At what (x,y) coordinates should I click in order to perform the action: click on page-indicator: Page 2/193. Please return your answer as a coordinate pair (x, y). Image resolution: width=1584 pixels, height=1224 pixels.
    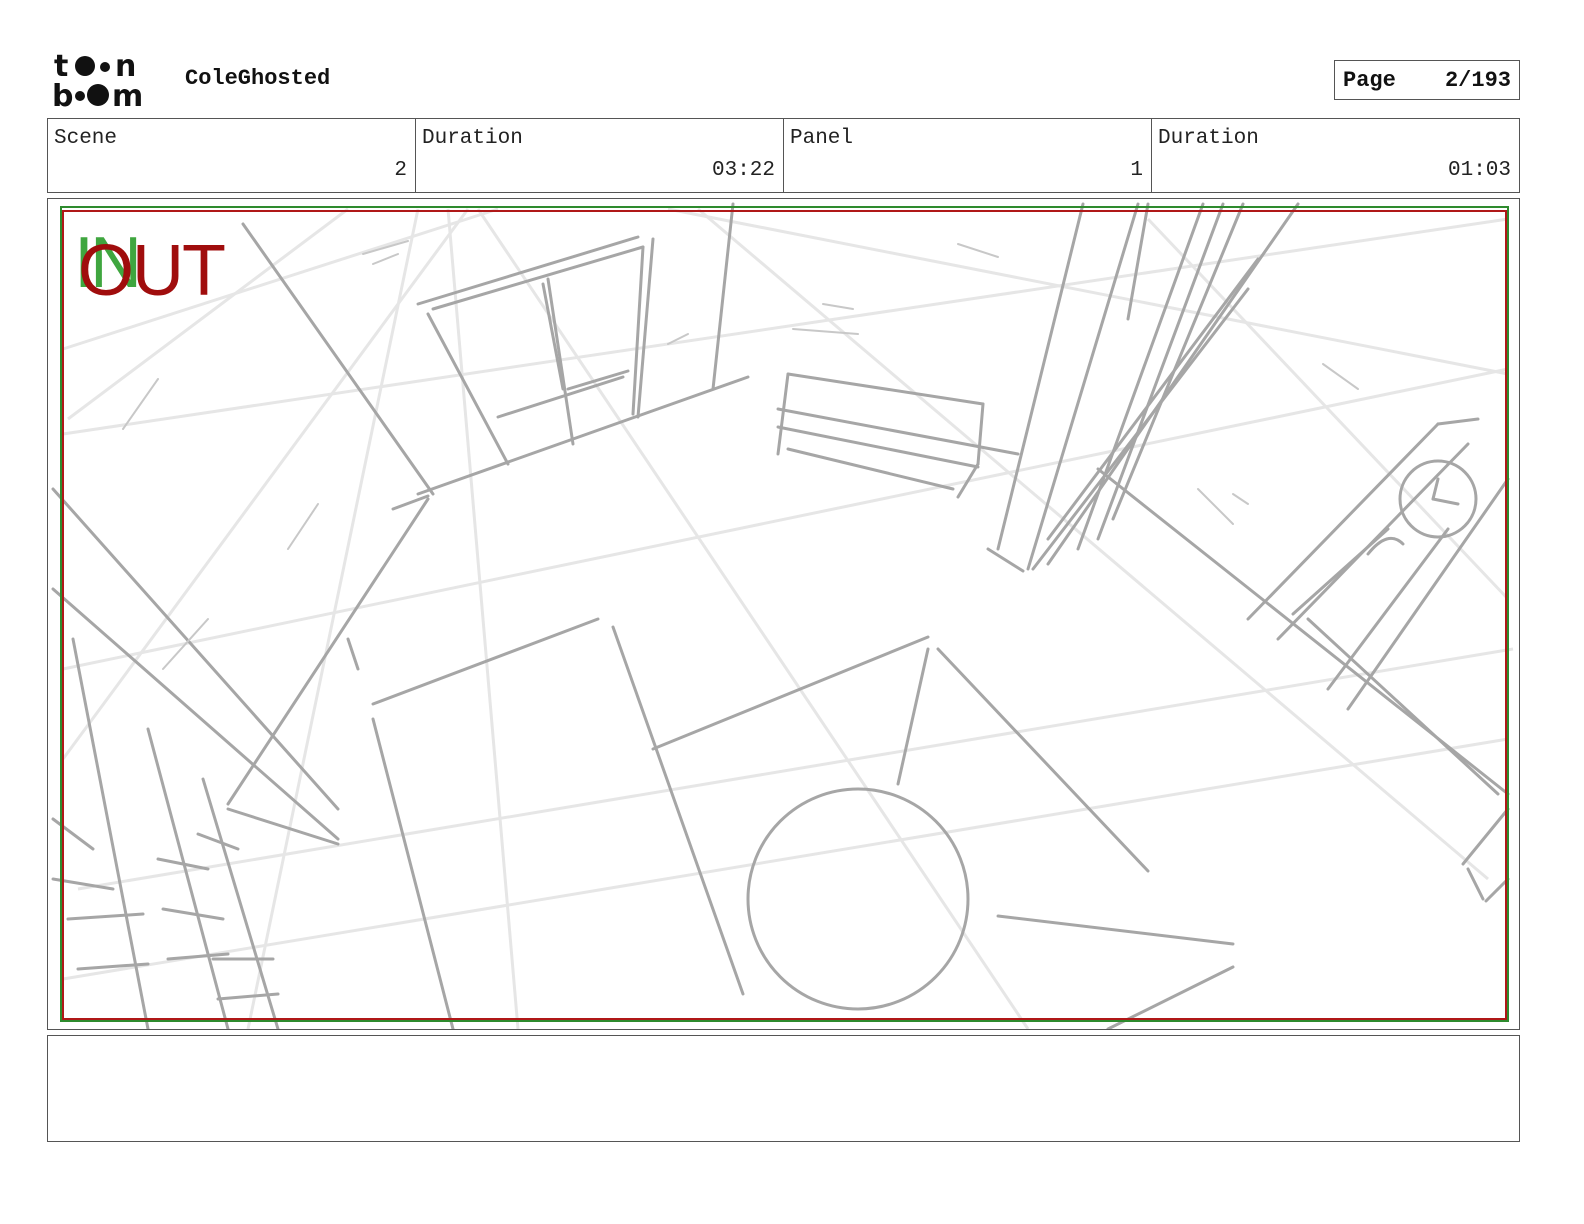
    Looking at the image, I should click on (1427, 80).